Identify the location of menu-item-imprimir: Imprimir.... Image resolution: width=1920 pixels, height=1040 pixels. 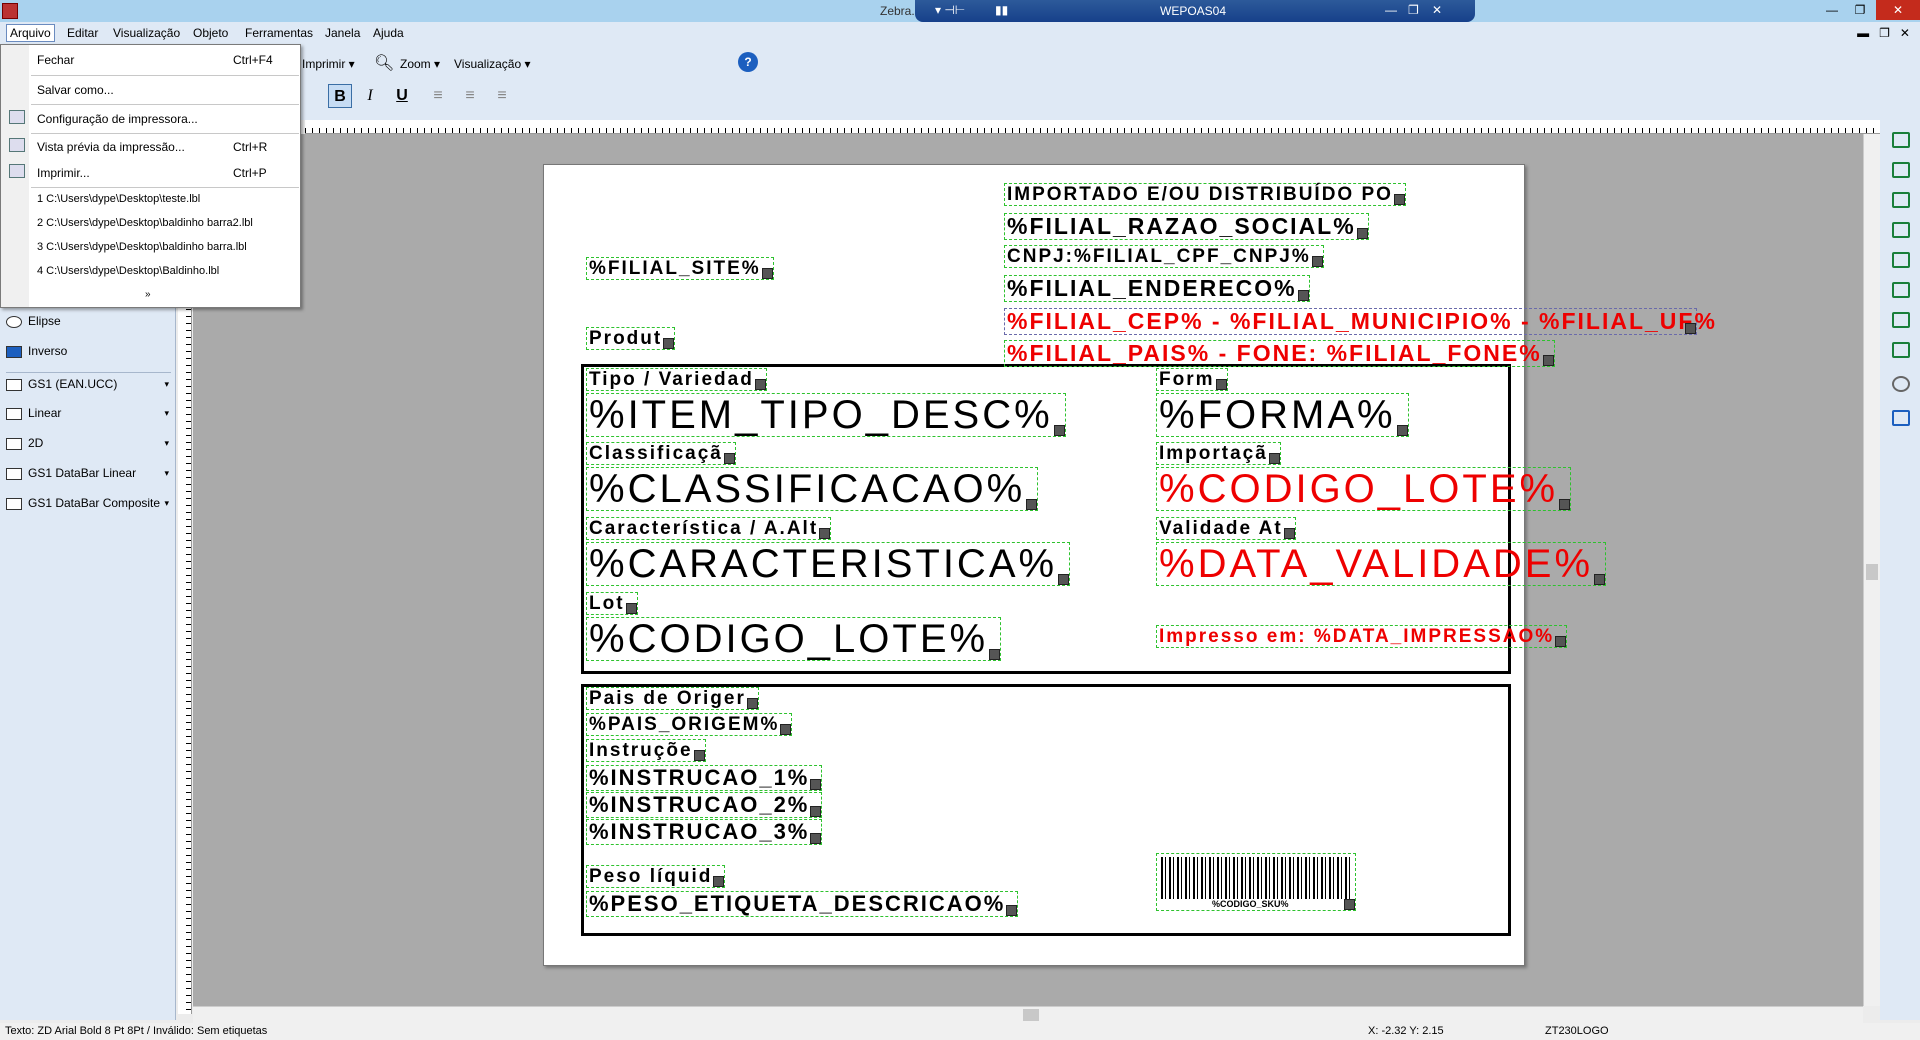
(63, 173).